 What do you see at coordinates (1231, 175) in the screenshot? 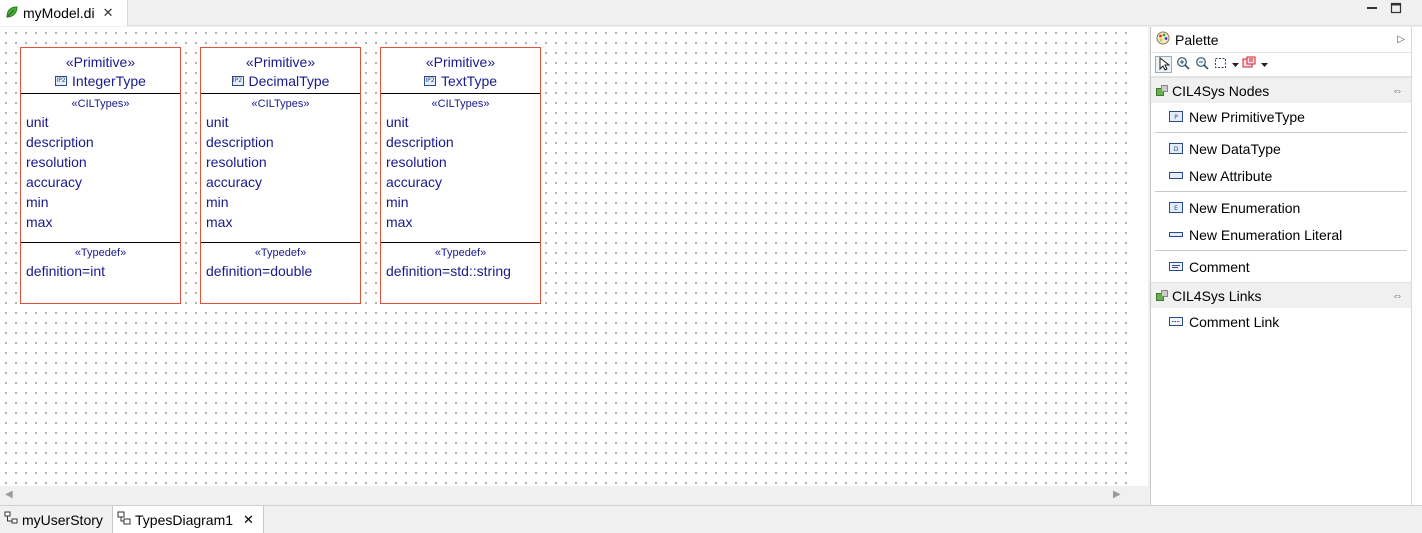
I see `palette-item-label: New Attribute` at bounding box center [1231, 175].